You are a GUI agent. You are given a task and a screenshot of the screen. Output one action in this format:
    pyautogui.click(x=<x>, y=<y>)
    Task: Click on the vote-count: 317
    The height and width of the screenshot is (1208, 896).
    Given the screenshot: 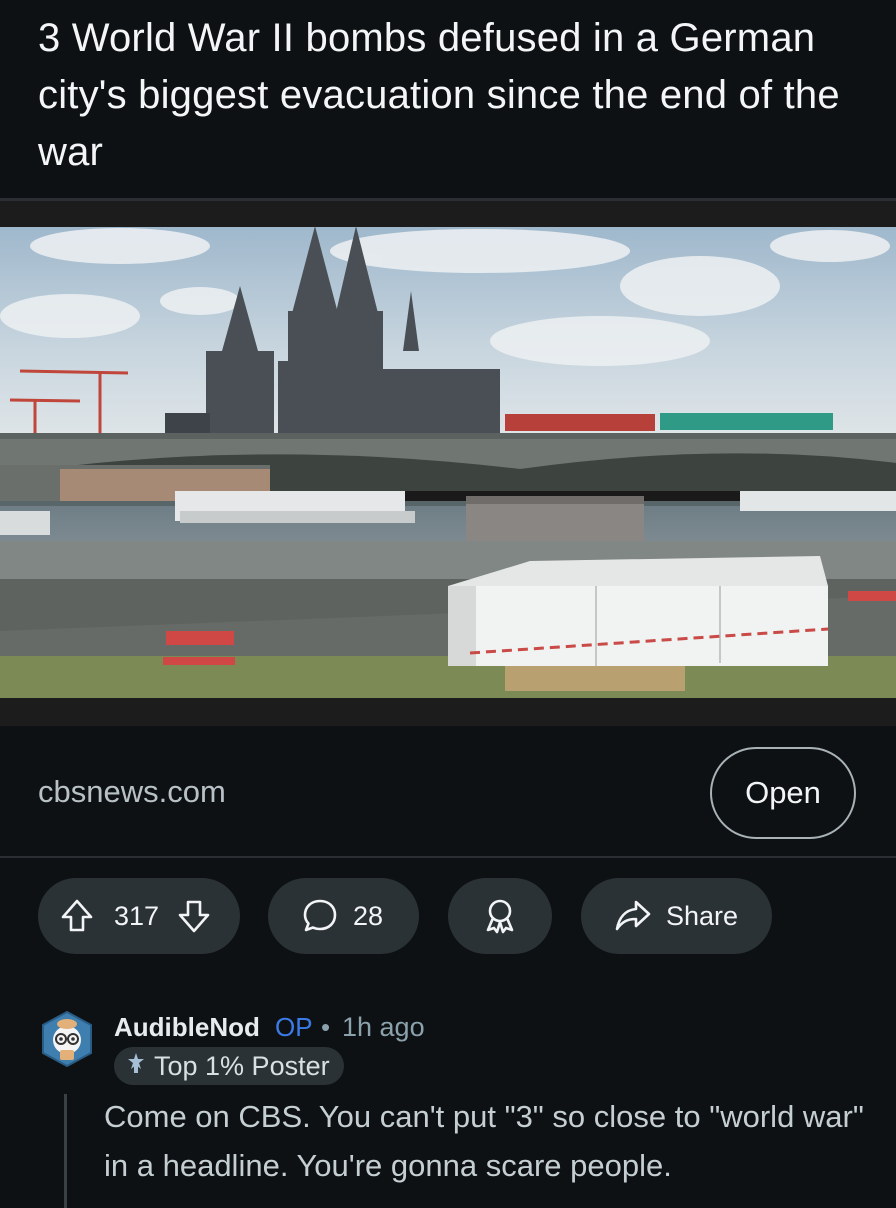 What is the action you would take?
    pyautogui.click(x=137, y=915)
    